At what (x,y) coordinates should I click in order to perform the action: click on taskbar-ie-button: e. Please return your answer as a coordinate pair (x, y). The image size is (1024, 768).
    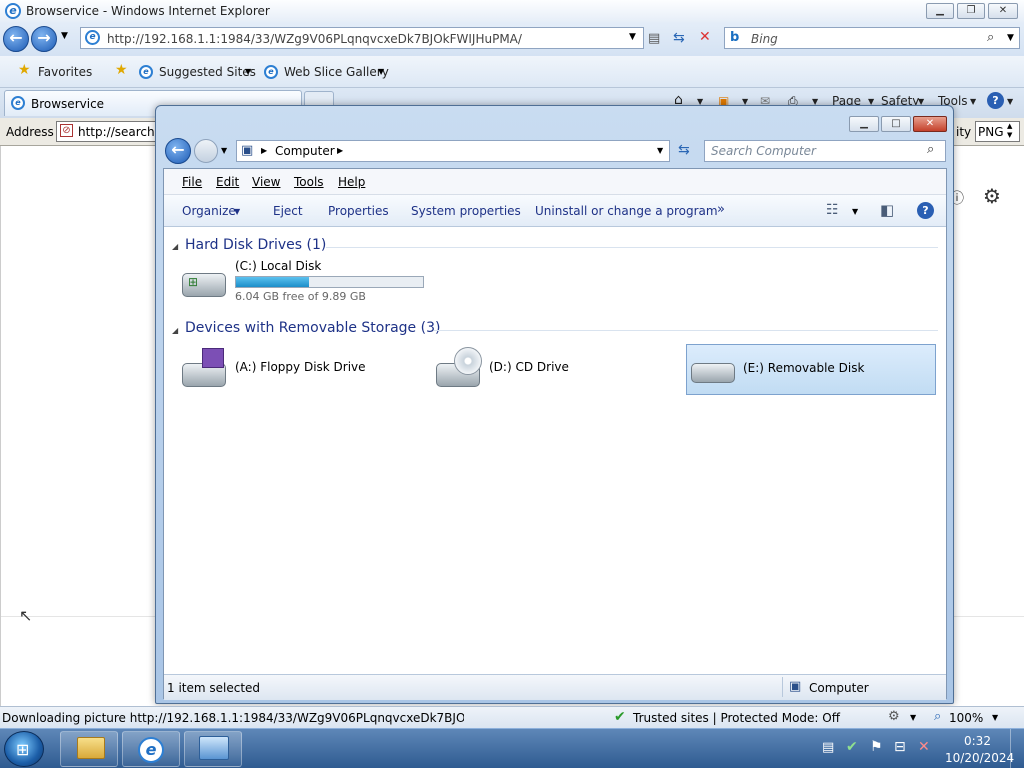
    Looking at the image, I should click on (151, 749).